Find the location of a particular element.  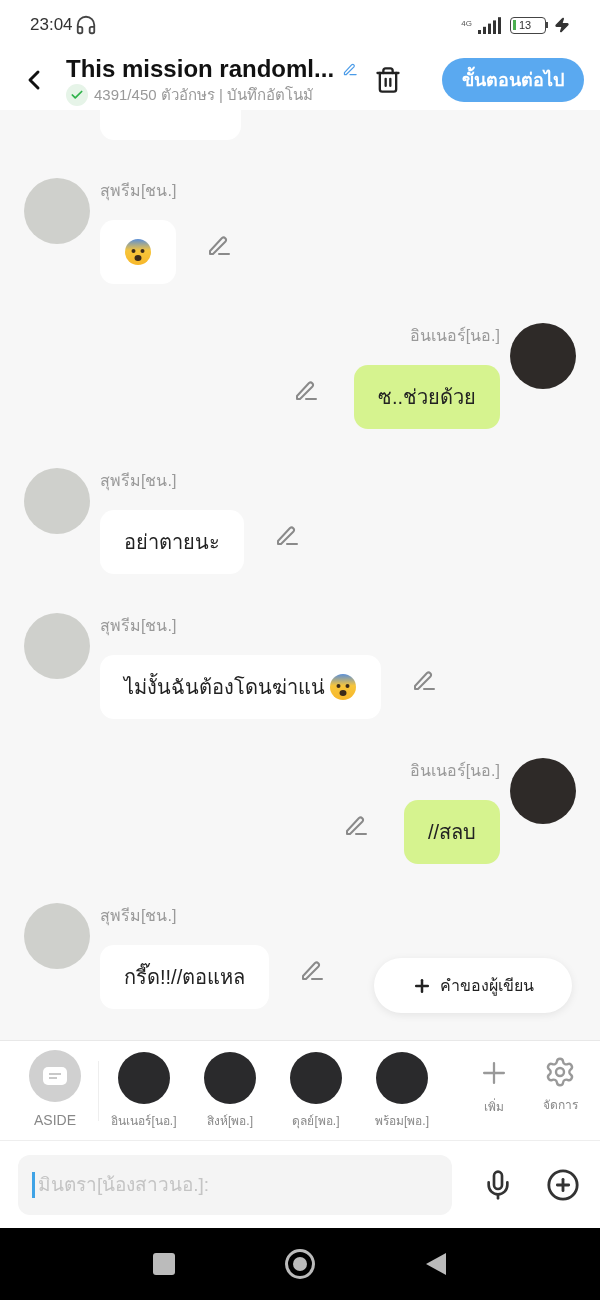

message-text: //สลบ is located at coordinates (451, 832).